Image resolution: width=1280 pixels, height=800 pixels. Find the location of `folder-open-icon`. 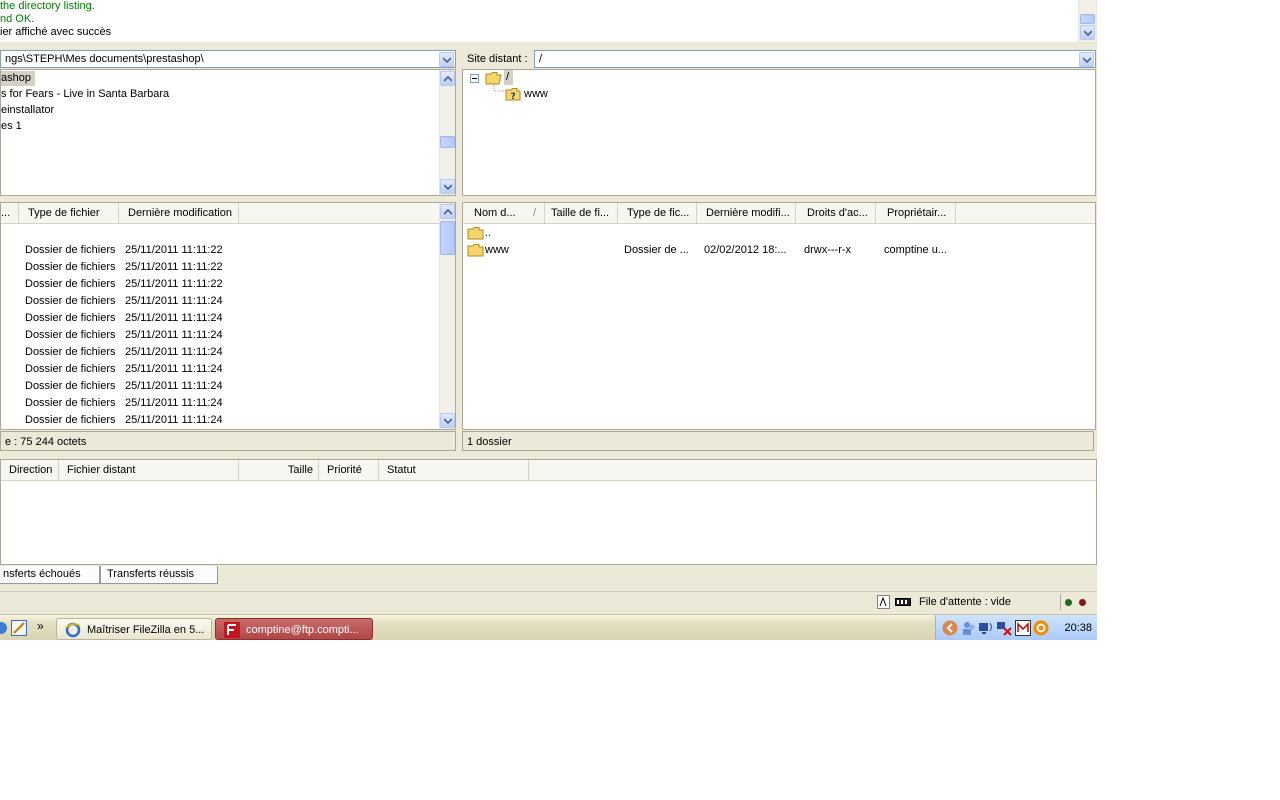

folder-open-icon is located at coordinates (493, 78).